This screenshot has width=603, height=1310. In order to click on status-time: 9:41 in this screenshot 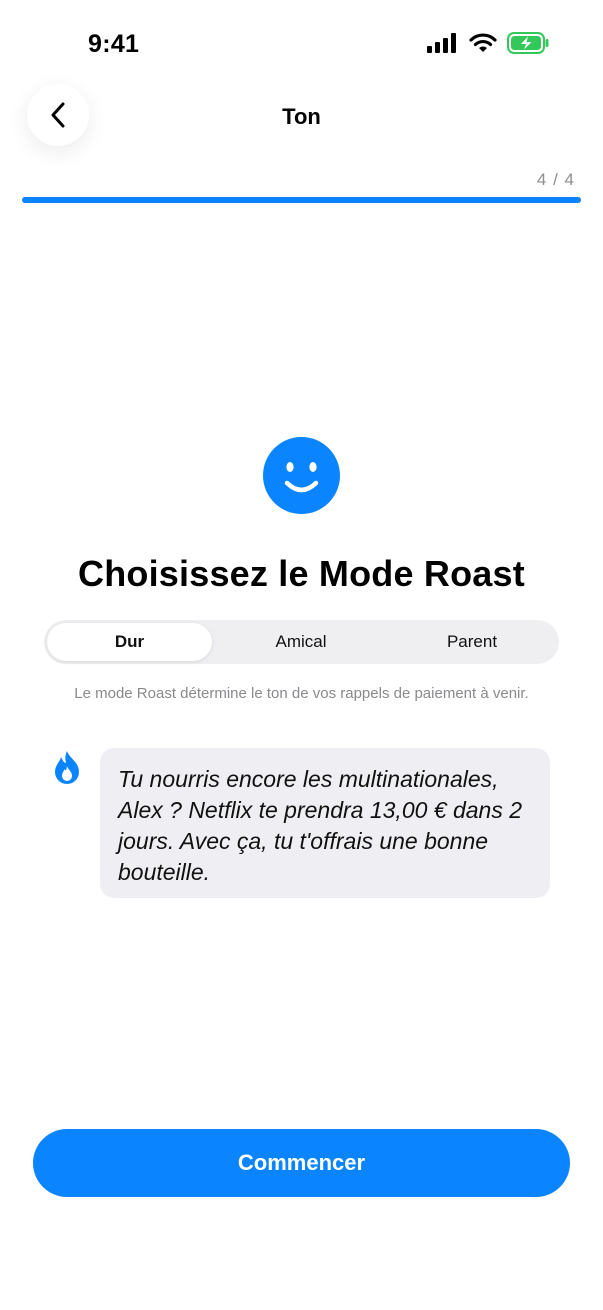, I will do `click(114, 44)`.